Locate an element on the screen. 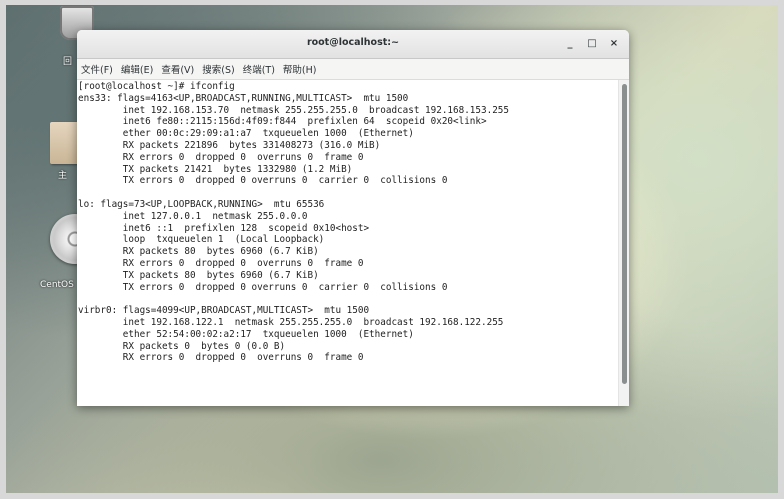  terminal-line: RX packets 0 bytes 0 (0.0 B) is located at coordinates (182, 346).